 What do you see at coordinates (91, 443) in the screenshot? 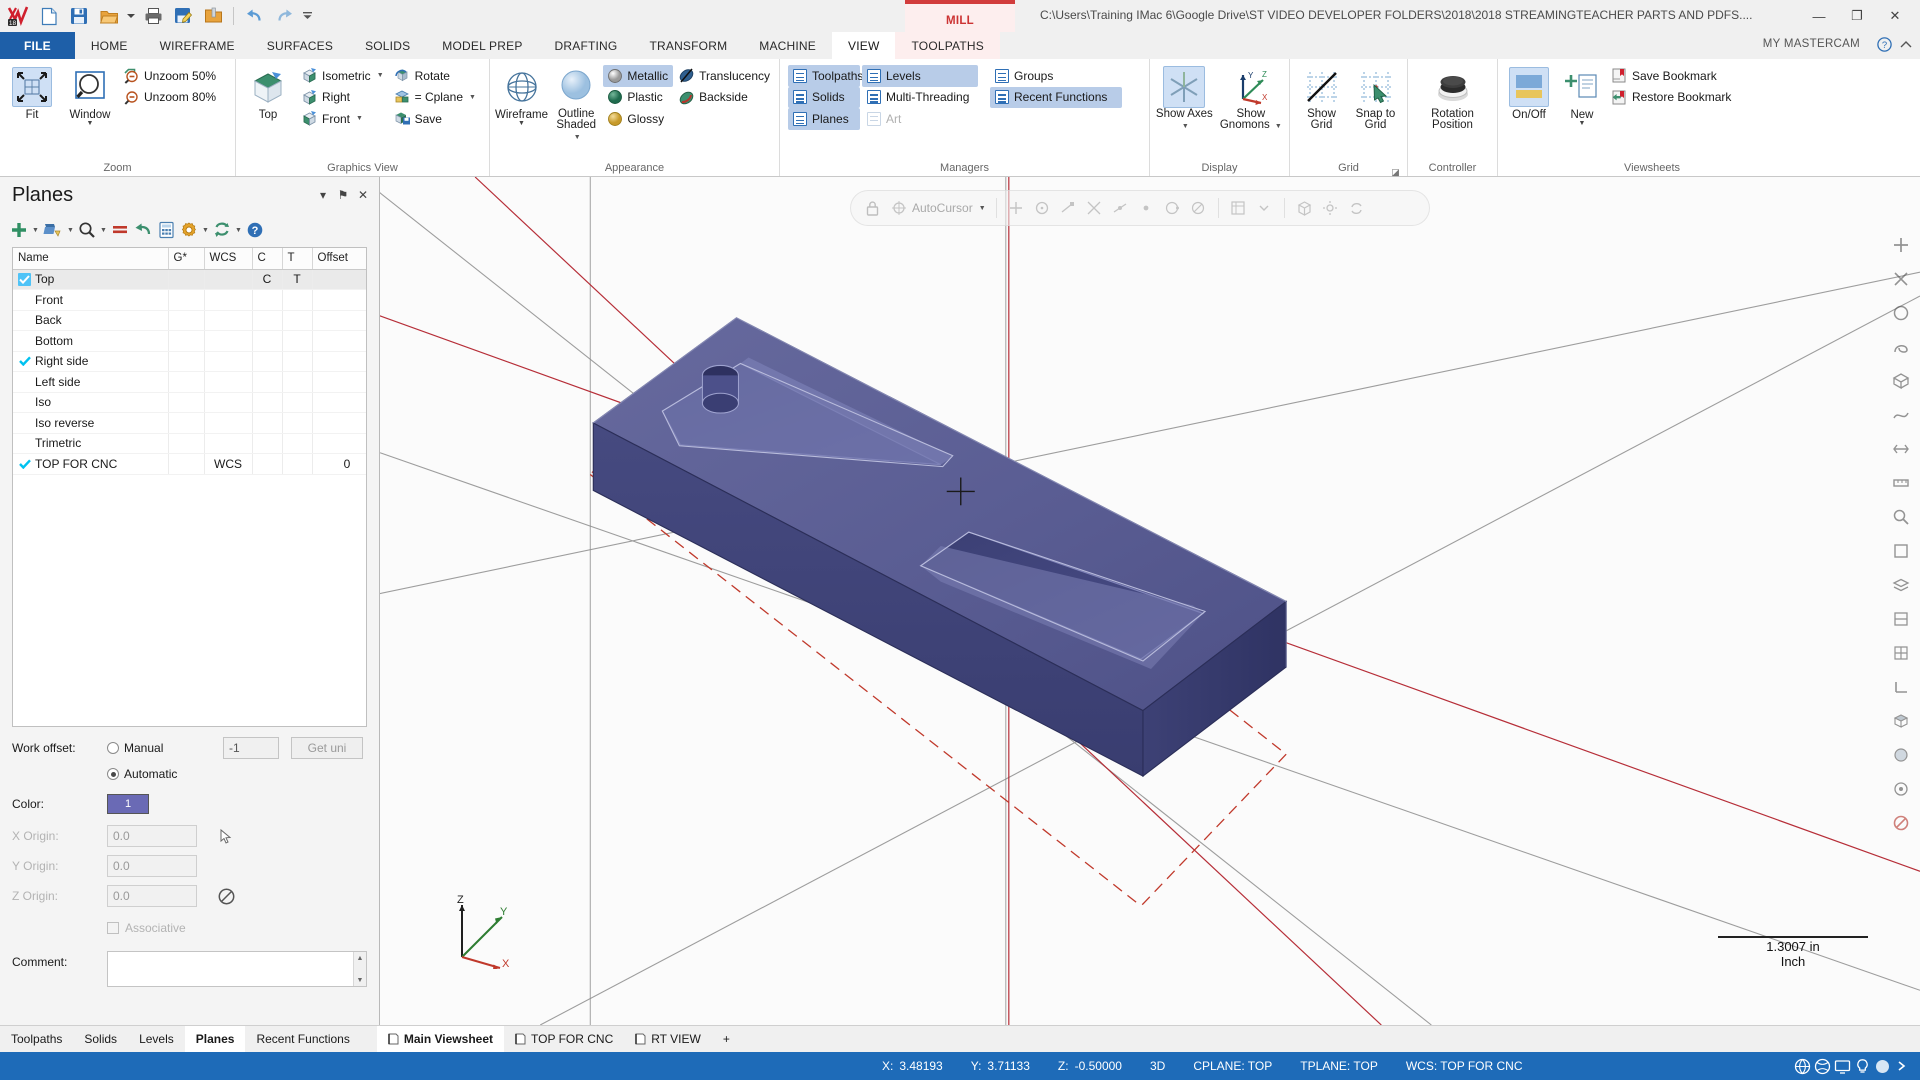
I see `cell-plane-name: Trimetric` at bounding box center [91, 443].